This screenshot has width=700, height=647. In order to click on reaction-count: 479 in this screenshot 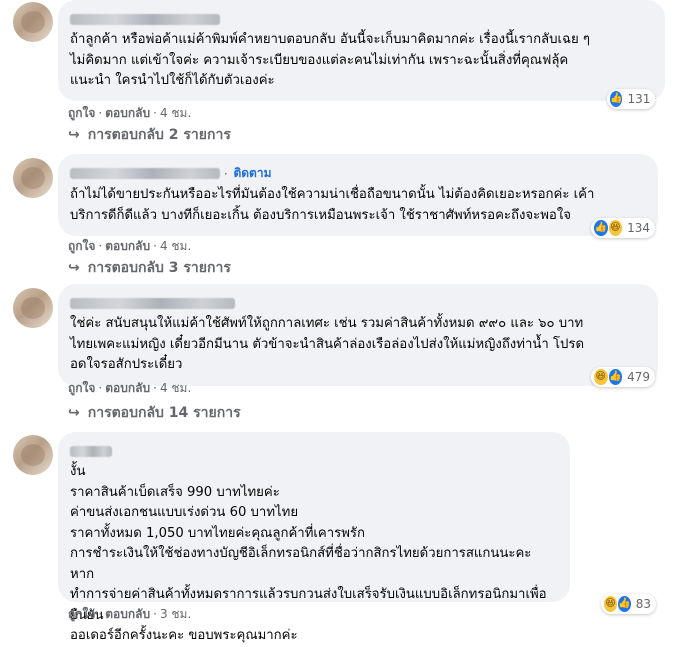, I will do `click(638, 377)`.